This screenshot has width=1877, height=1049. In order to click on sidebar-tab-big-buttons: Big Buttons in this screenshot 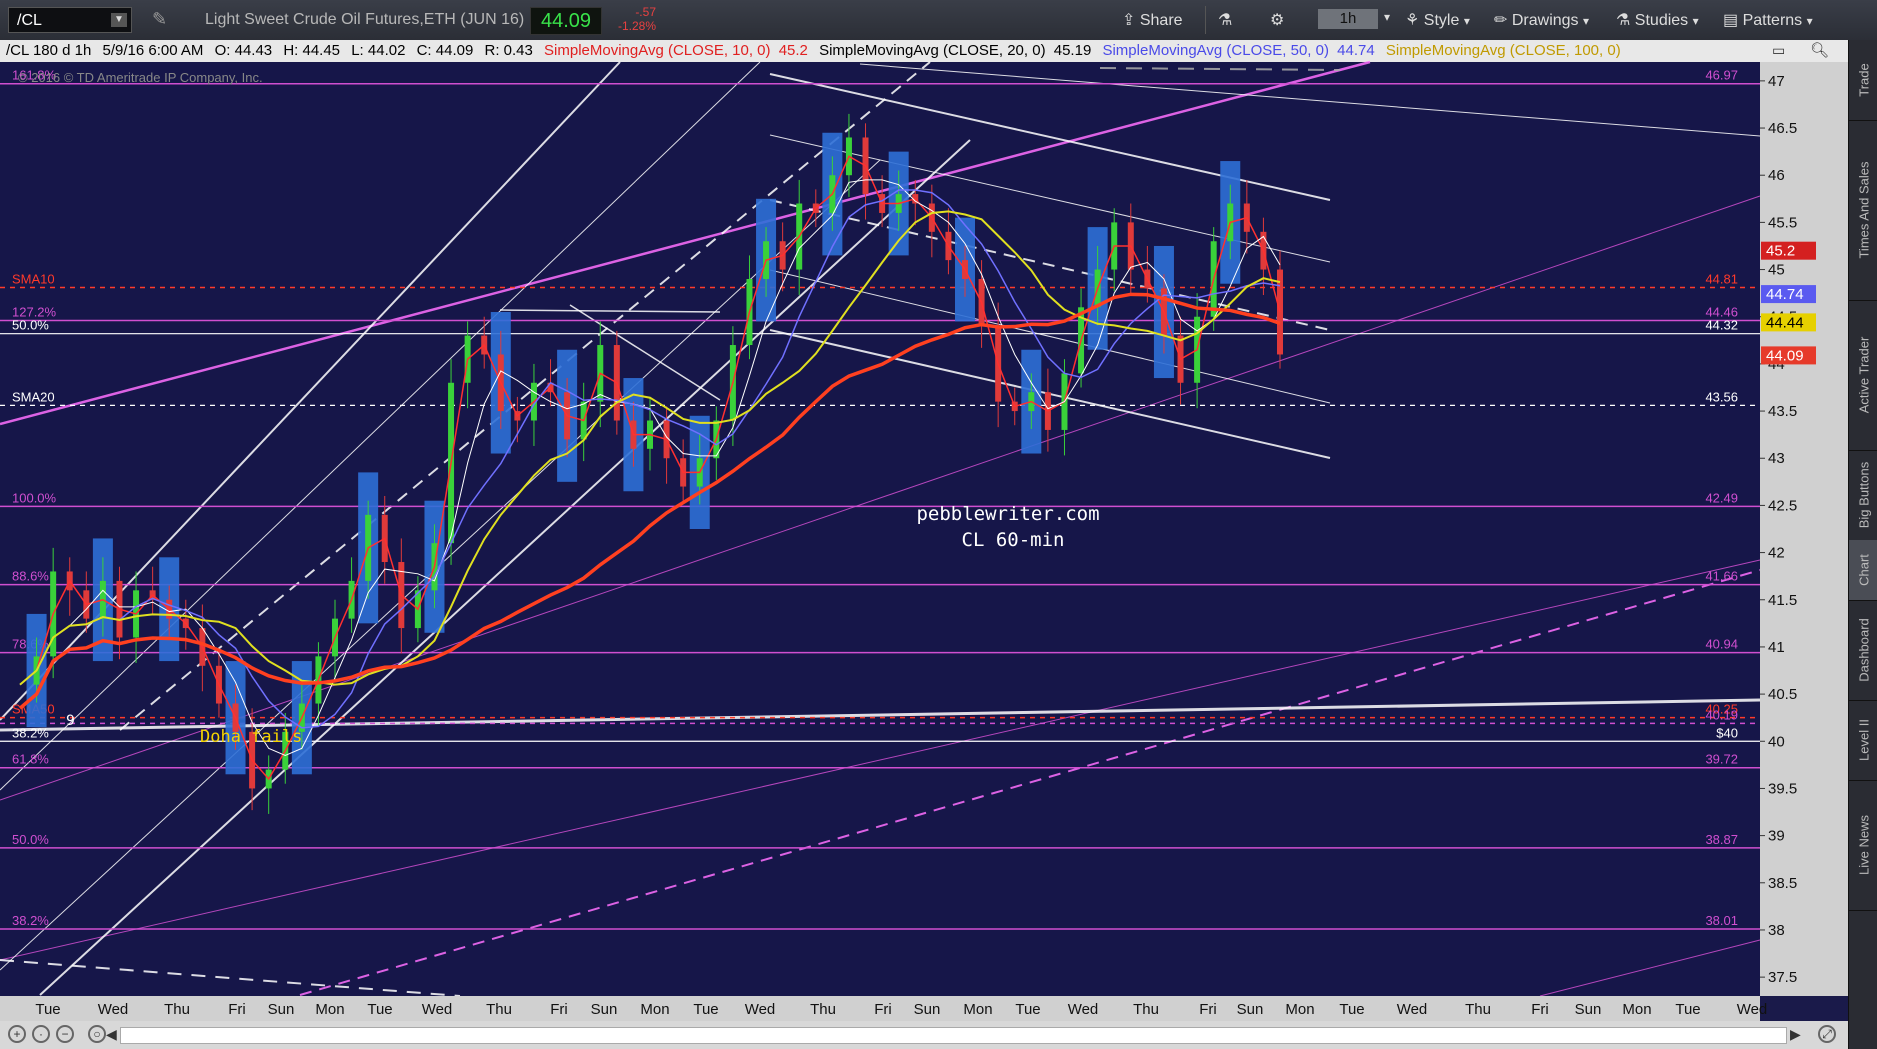, I will do `click(1863, 495)`.